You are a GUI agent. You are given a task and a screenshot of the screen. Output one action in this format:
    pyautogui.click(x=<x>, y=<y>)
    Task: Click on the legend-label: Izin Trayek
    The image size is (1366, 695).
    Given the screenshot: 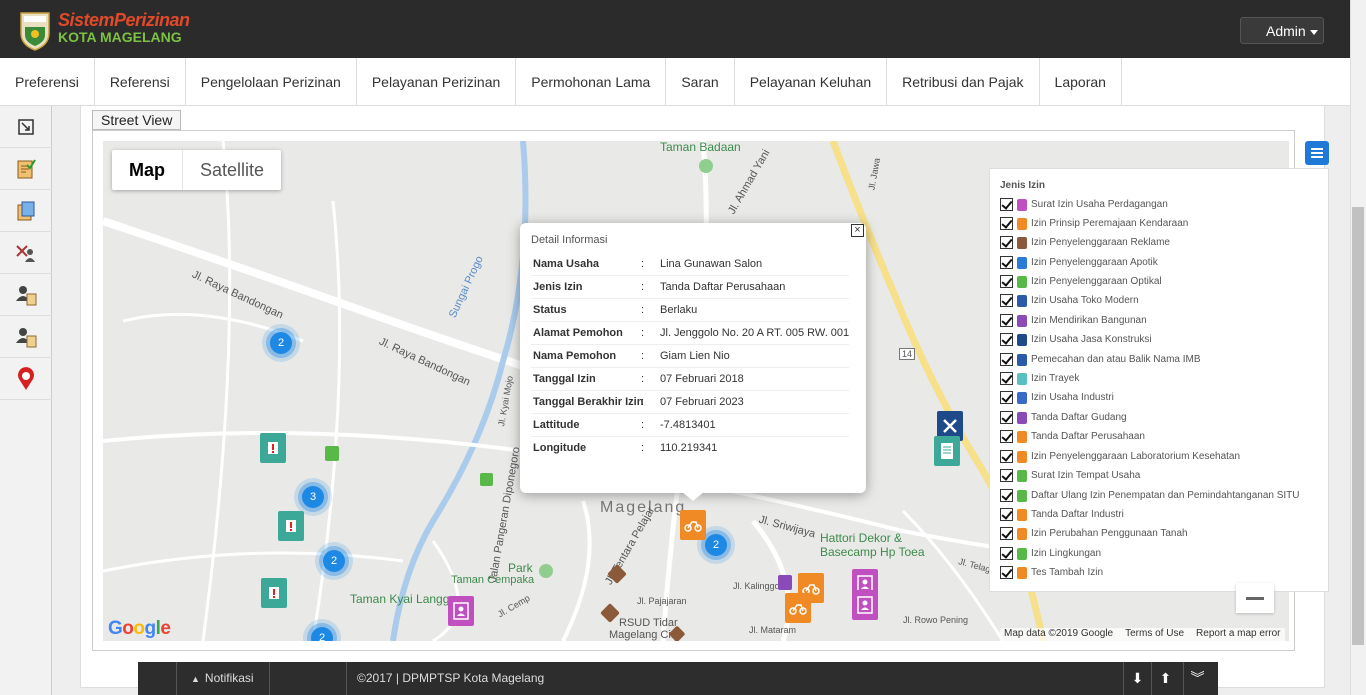 What is the action you would take?
    pyautogui.click(x=1055, y=378)
    